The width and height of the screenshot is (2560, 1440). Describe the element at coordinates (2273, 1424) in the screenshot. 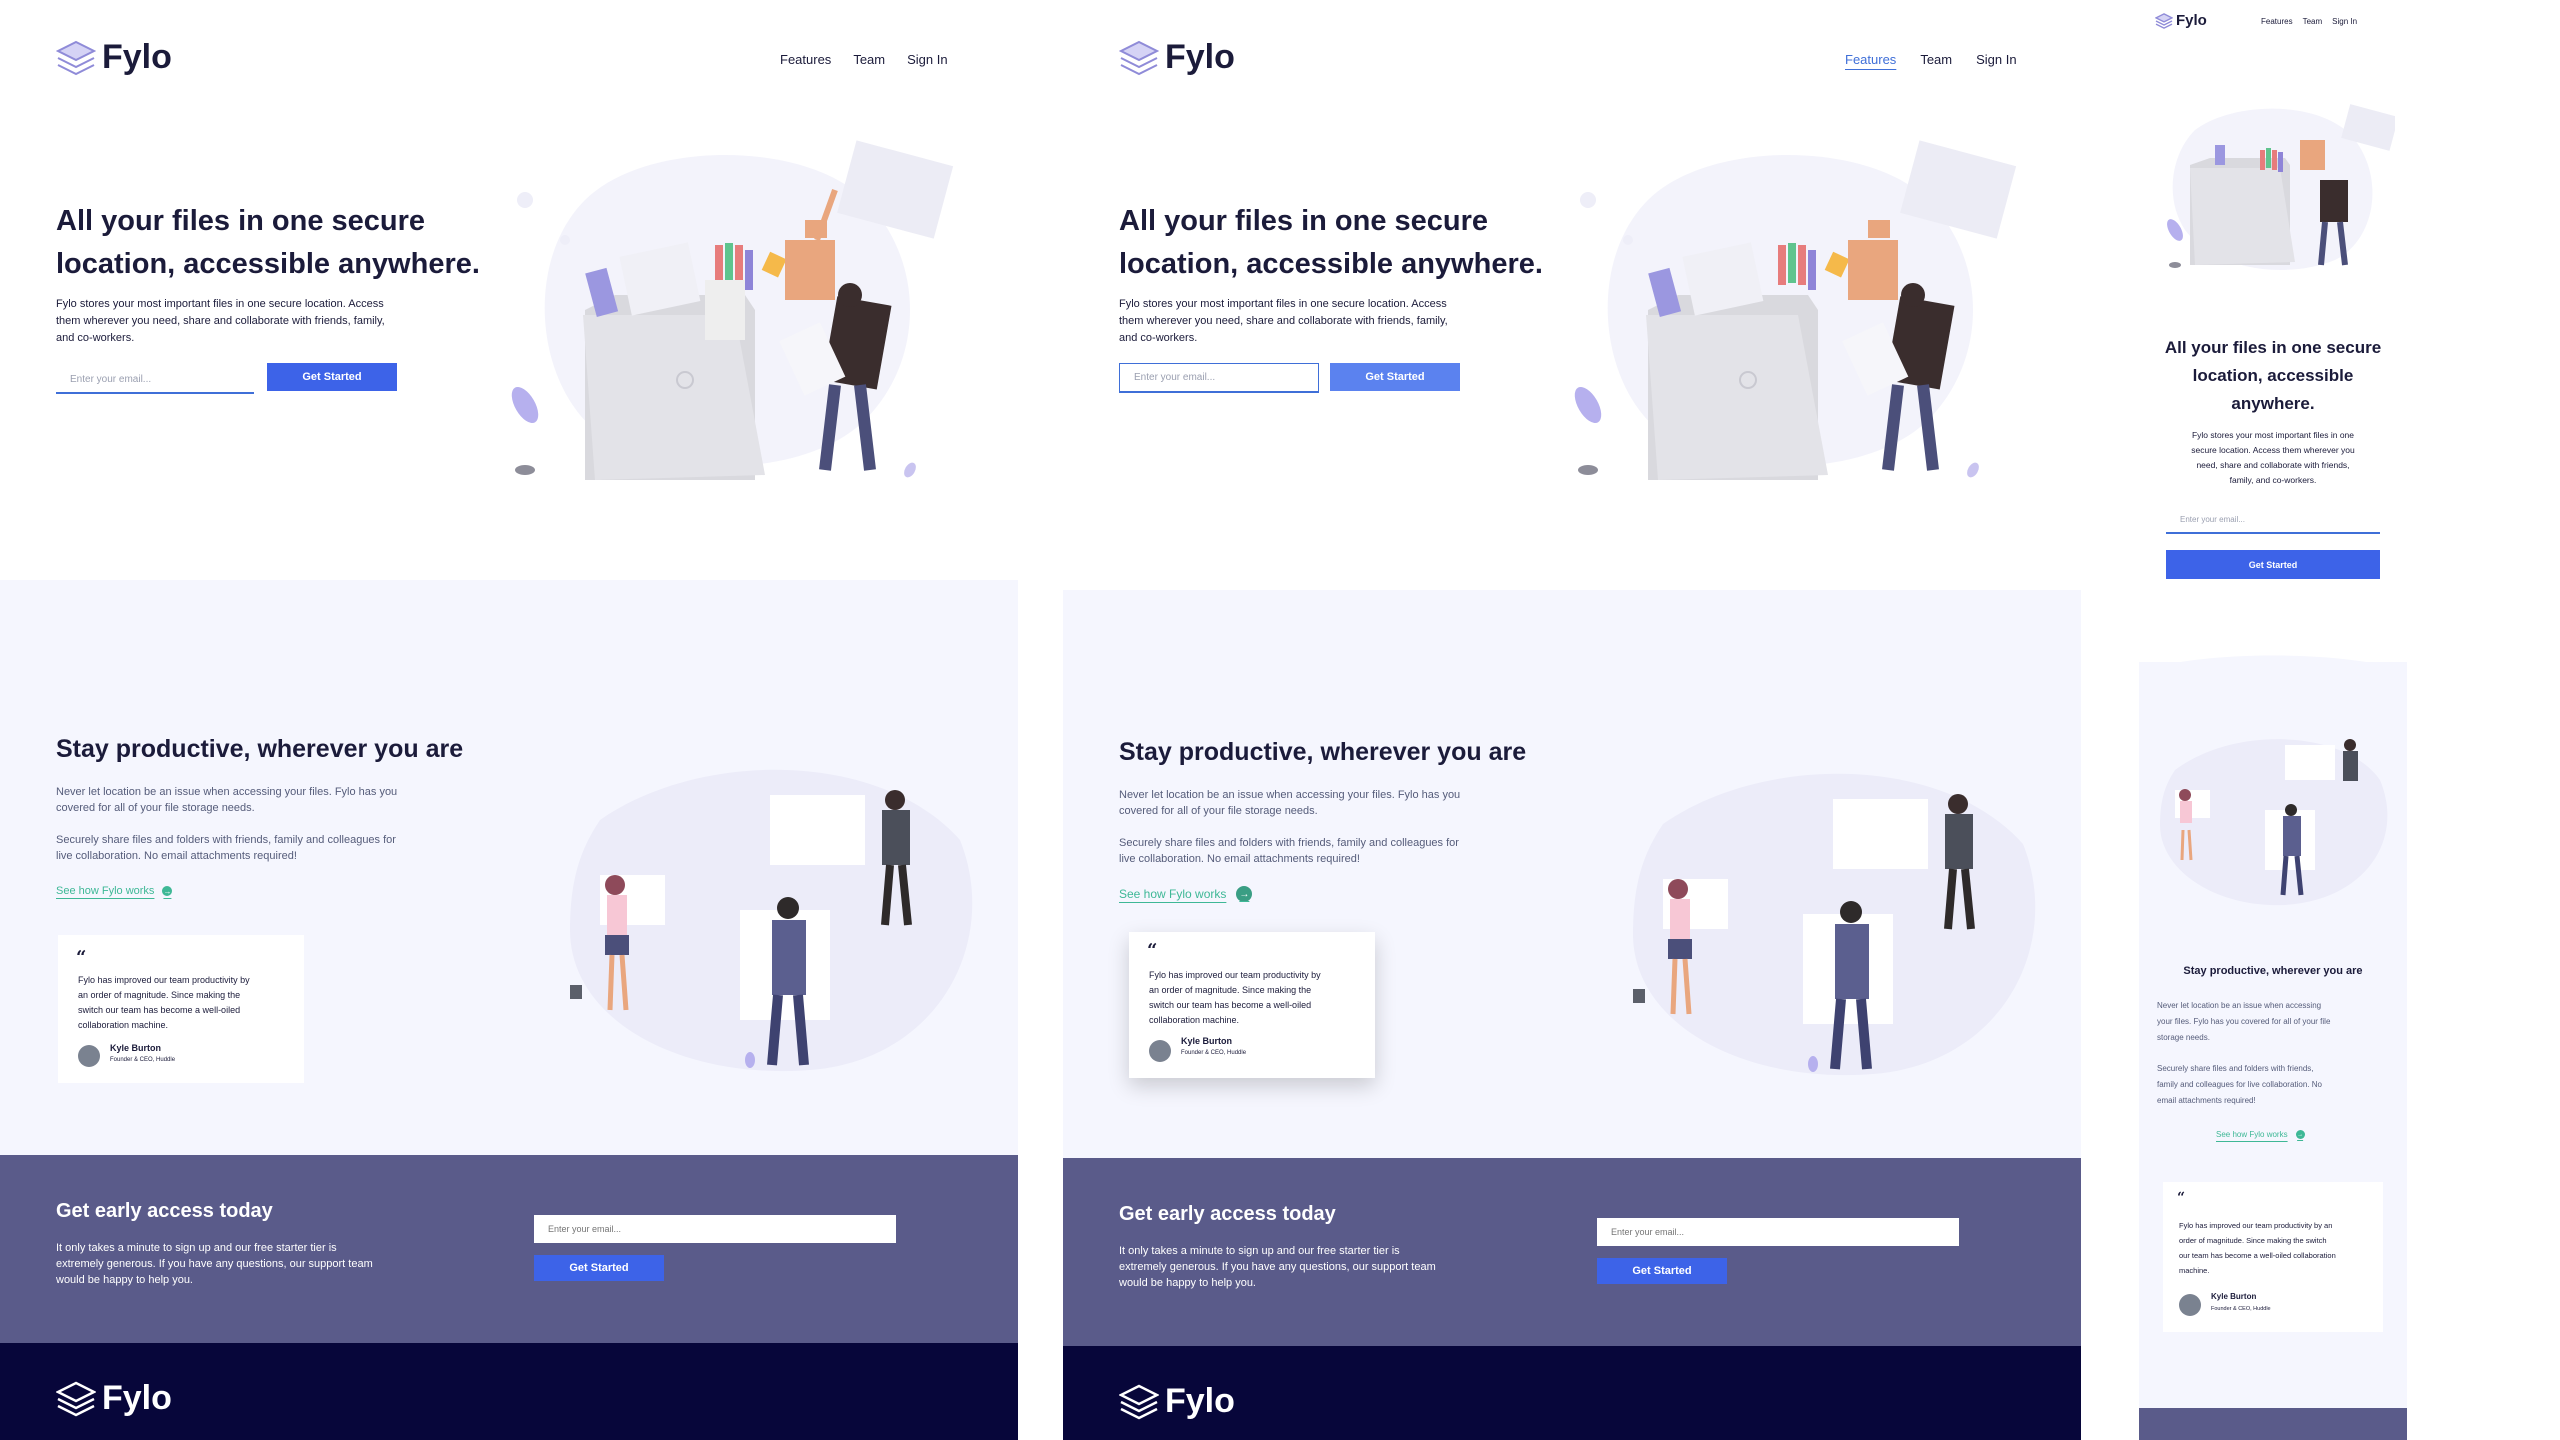

I see `early-access-section` at that location.